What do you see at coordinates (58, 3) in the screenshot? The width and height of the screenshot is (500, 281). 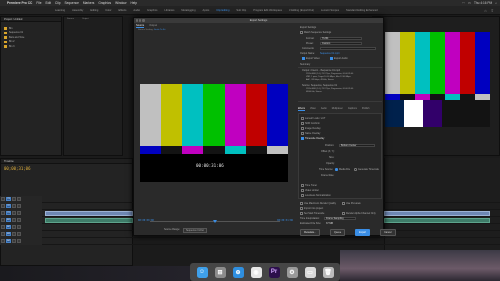 I see `menu-clip: Clip` at bounding box center [58, 3].